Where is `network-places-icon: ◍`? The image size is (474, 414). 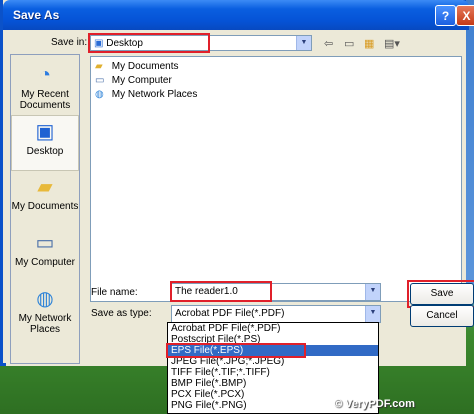 network-places-icon: ◍ is located at coordinates (45, 299).